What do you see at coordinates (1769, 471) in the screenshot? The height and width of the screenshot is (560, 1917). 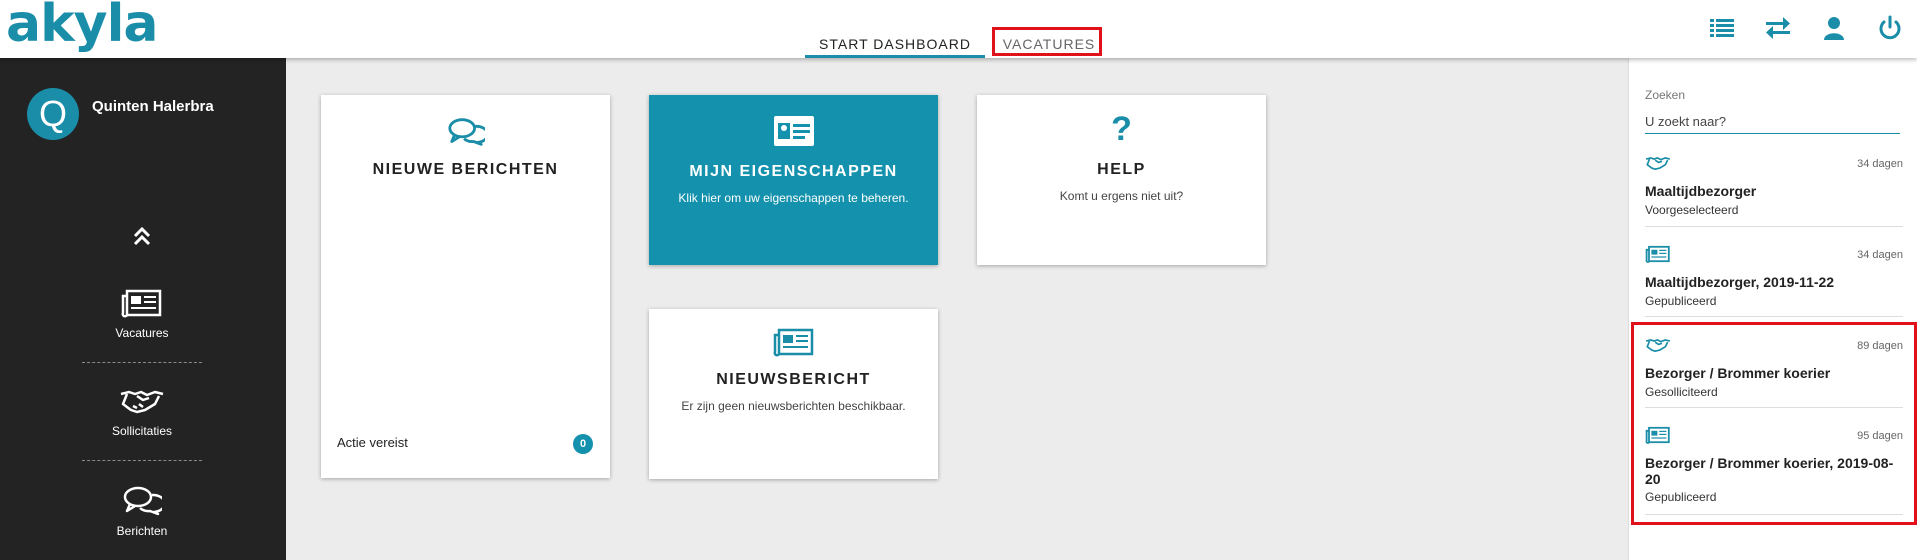 I see `activity-title: Bezorger / Brommer koerier, 2019-08-20` at bounding box center [1769, 471].